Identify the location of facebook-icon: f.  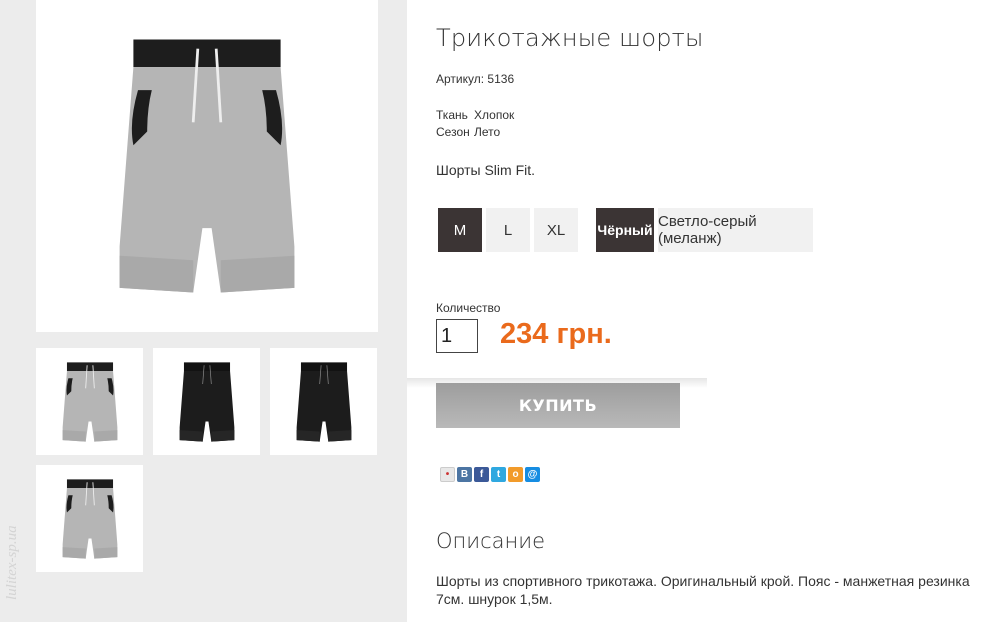
(481, 474).